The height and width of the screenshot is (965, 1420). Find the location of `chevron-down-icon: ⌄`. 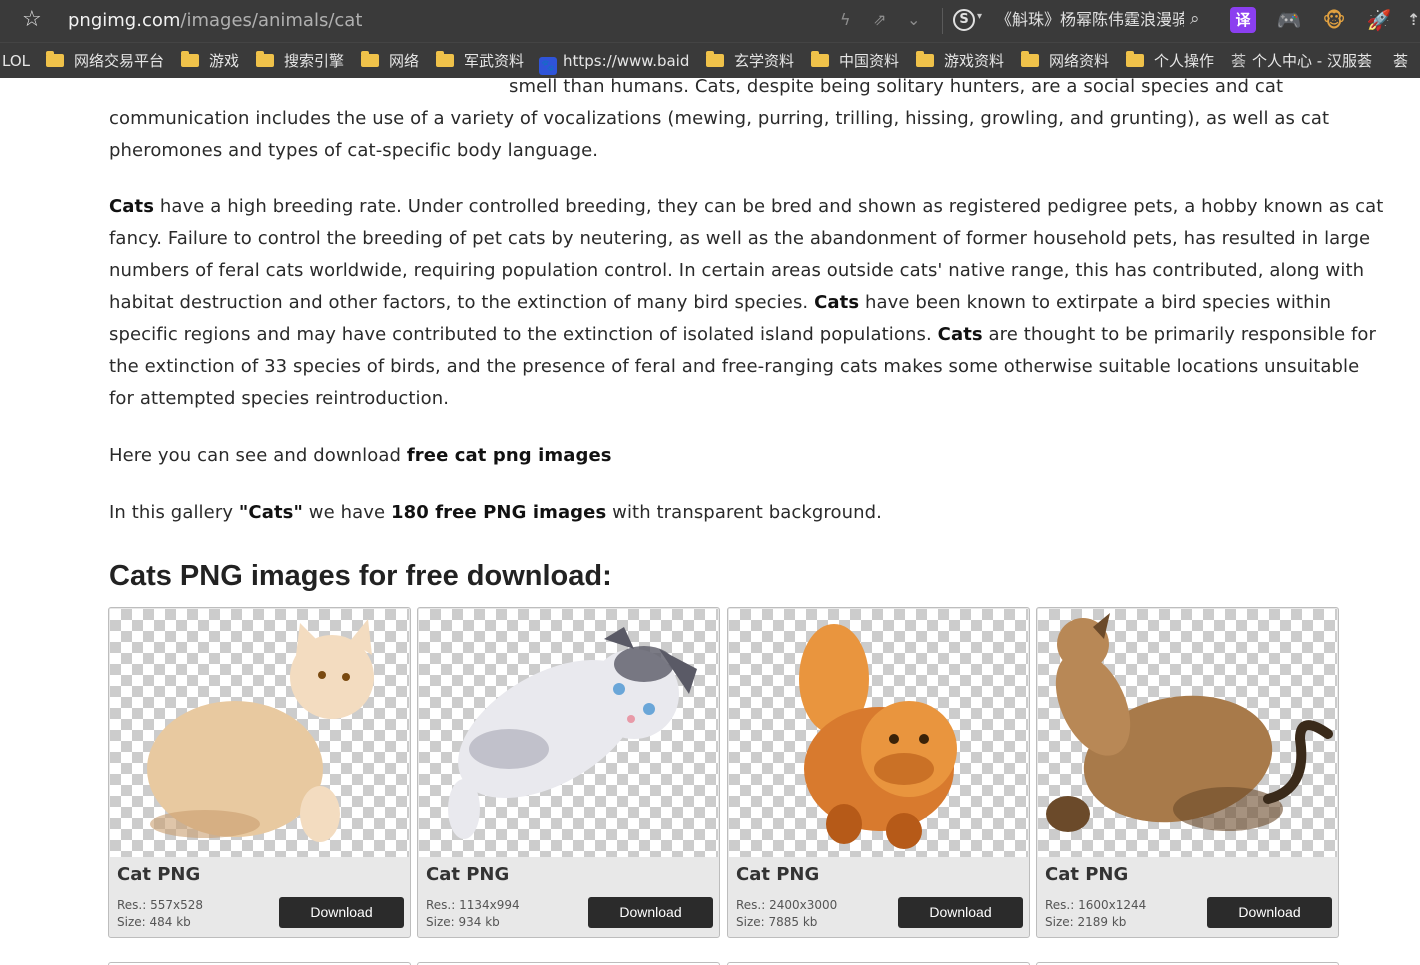

chevron-down-icon: ⌄ is located at coordinates (913, 20).